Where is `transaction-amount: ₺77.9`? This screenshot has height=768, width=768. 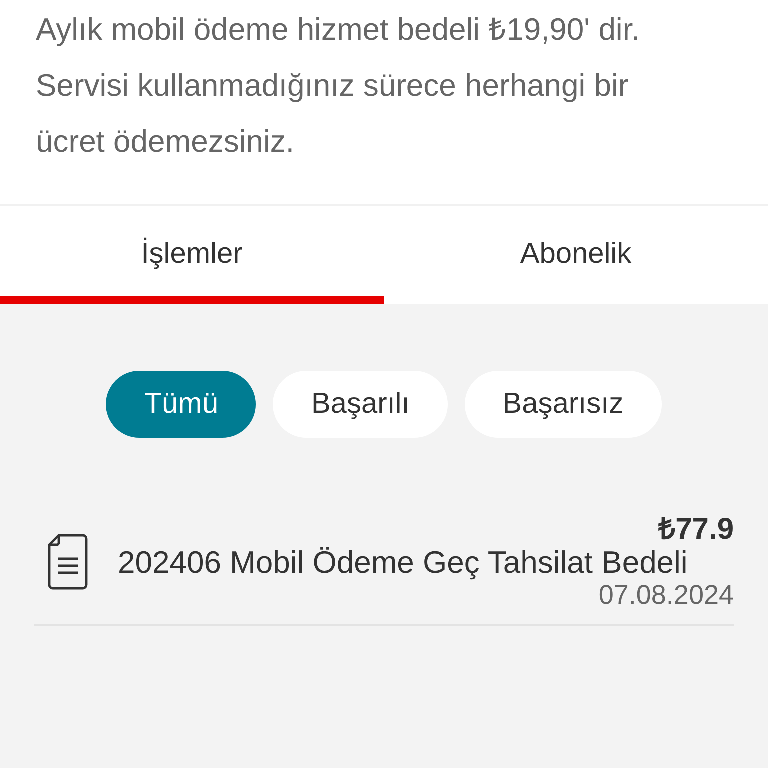 transaction-amount: ₺77.9 is located at coordinates (696, 530).